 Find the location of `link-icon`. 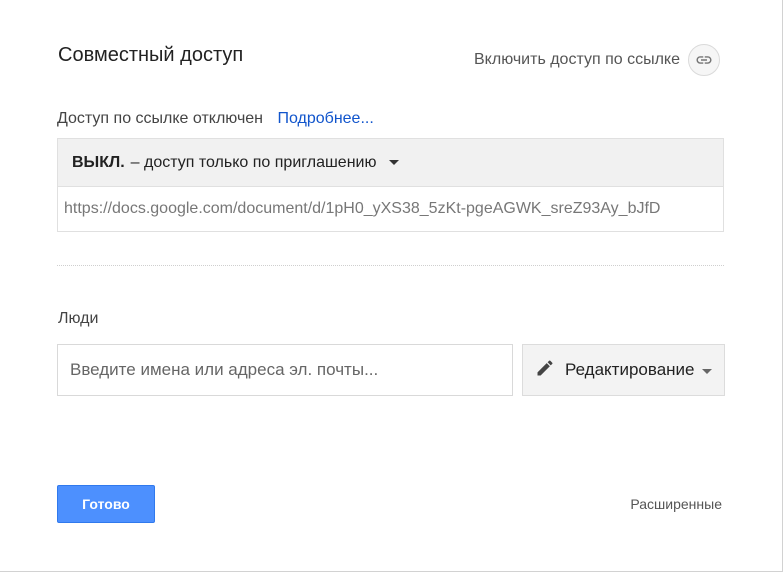

link-icon is located at coordinates (704, 60).